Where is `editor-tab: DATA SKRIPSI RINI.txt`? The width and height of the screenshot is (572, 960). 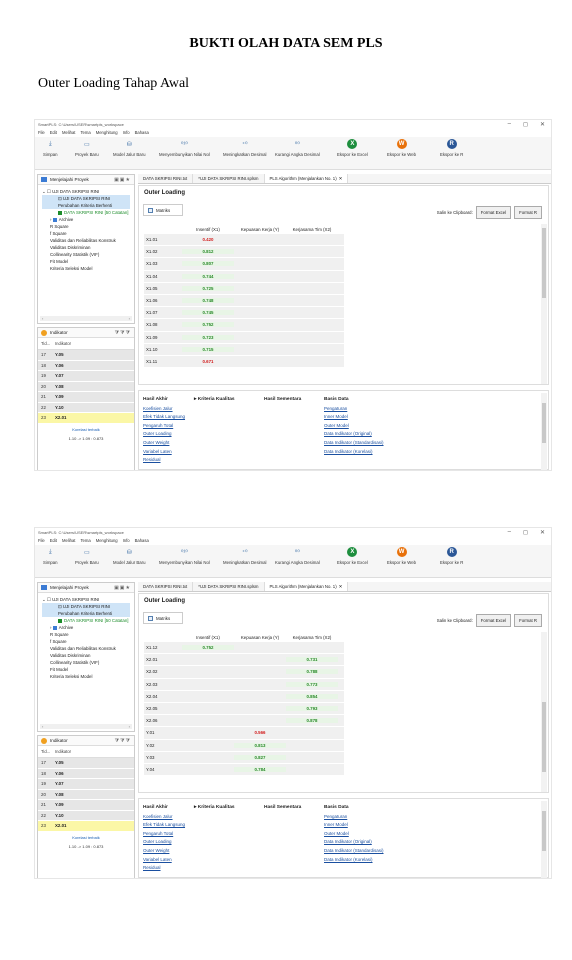 editor-tab: DATA SKRIPSI RINI.txt is located at coordinates (166, 178).